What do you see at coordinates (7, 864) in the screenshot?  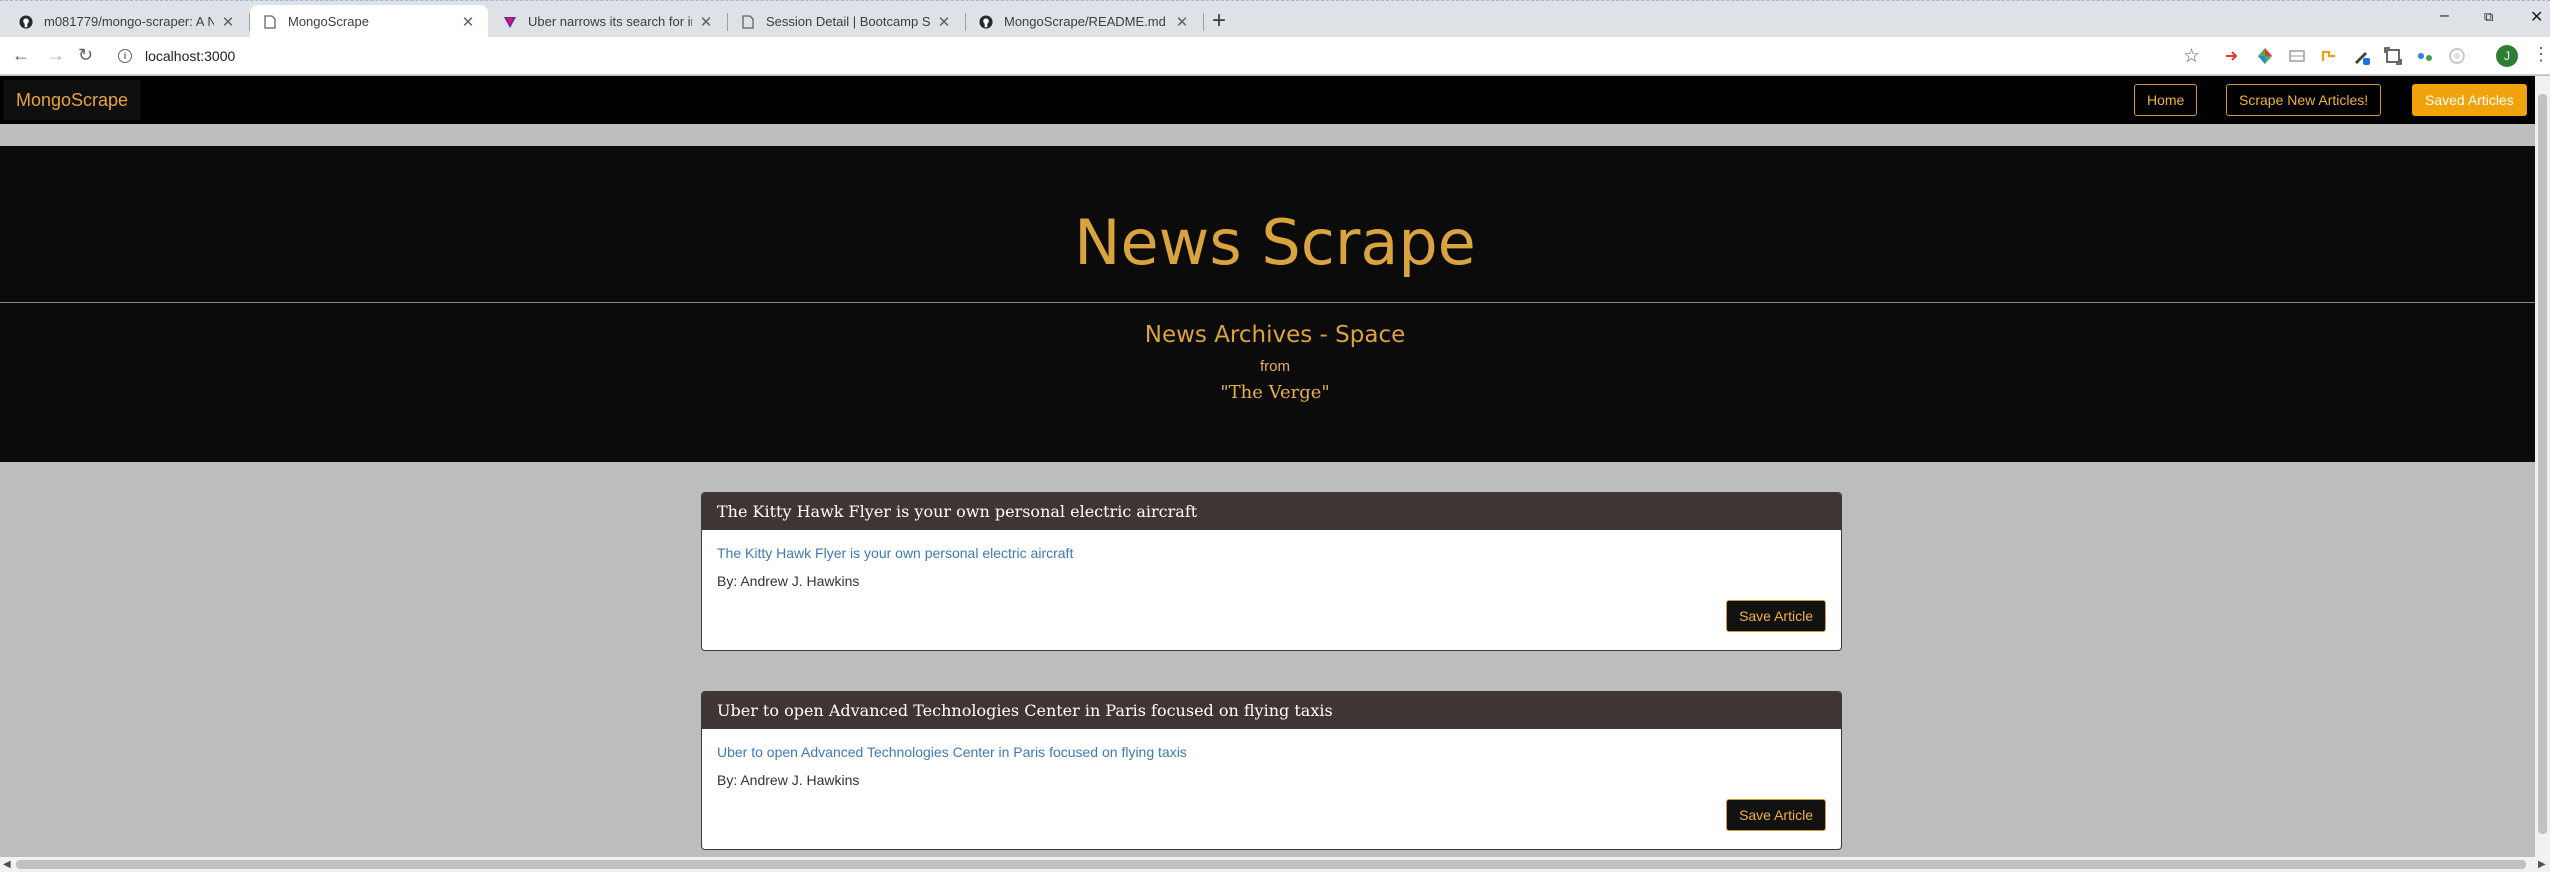 I see `scroll-left-arrow-icon: ◀` at bounding box center [7, 864].